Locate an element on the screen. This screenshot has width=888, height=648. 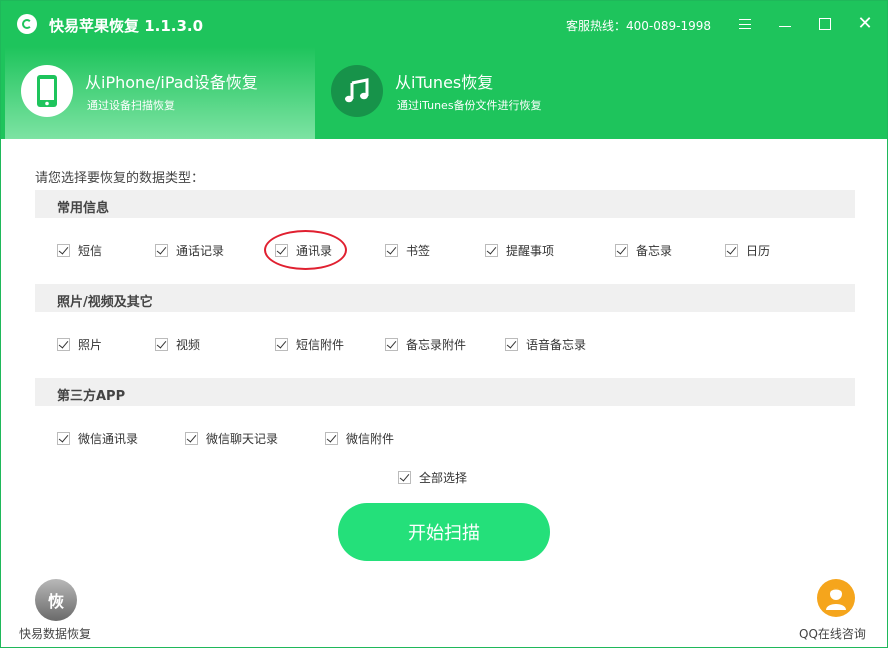
hotline-text: 客服热线：400-089-1998 is located at coordinates (639, 26).